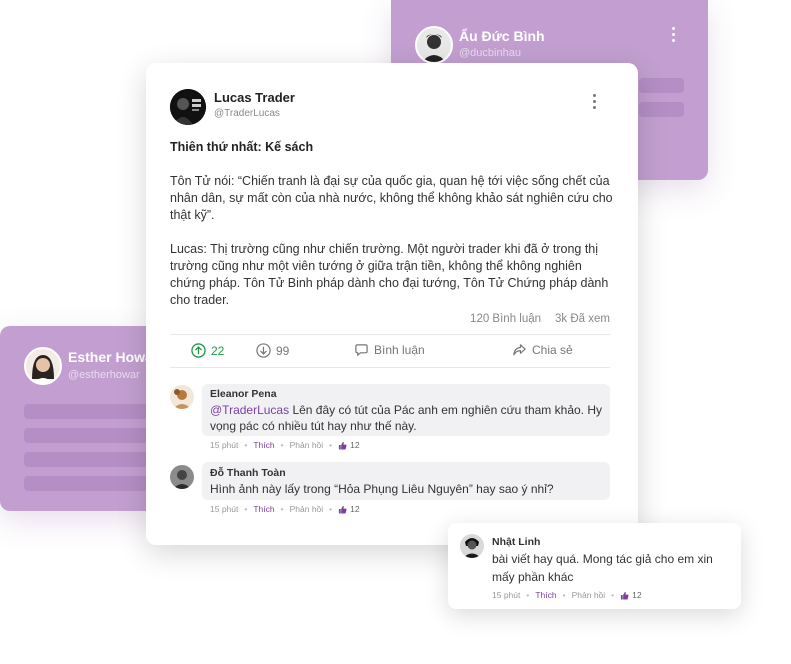 The height and width of the screenshot is (664, 791). Describe the element at coordinates (247, 113) in the screenshot. I see `author-handle: @TraderLucas` at that location.